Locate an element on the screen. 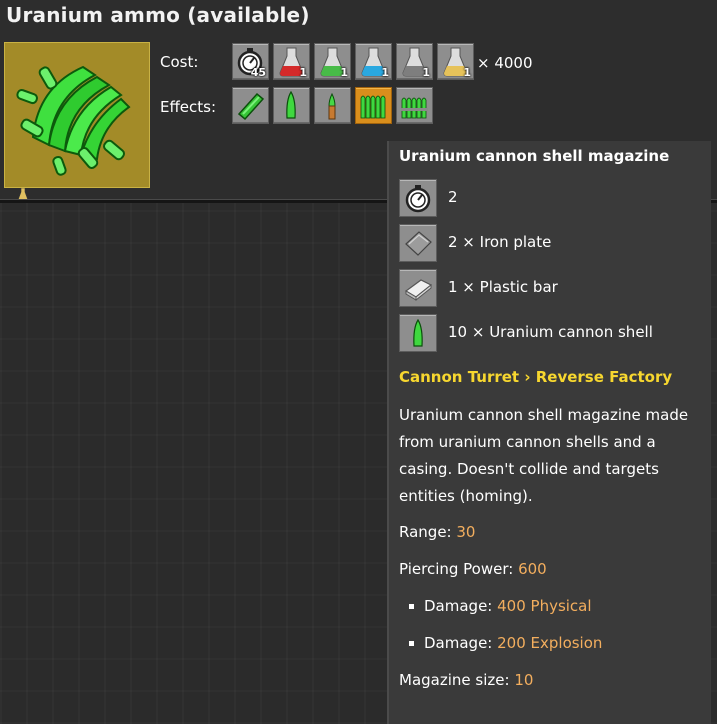  cost-slot-red-flask: 1 is located at coordinates (291, 61).